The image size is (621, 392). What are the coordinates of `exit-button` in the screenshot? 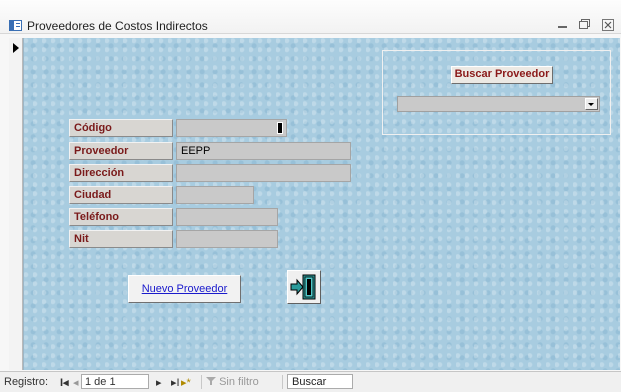 It's located at (304, 287).